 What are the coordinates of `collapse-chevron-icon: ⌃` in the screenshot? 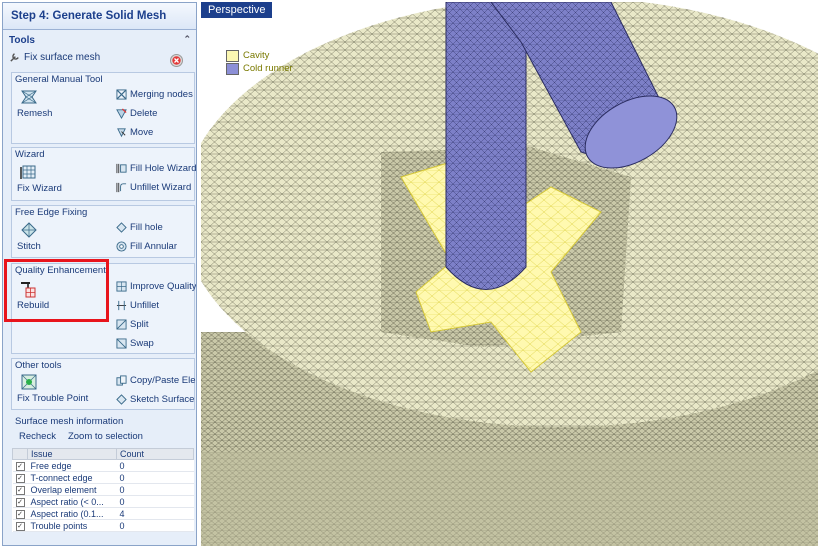 It's located at (187, 39).